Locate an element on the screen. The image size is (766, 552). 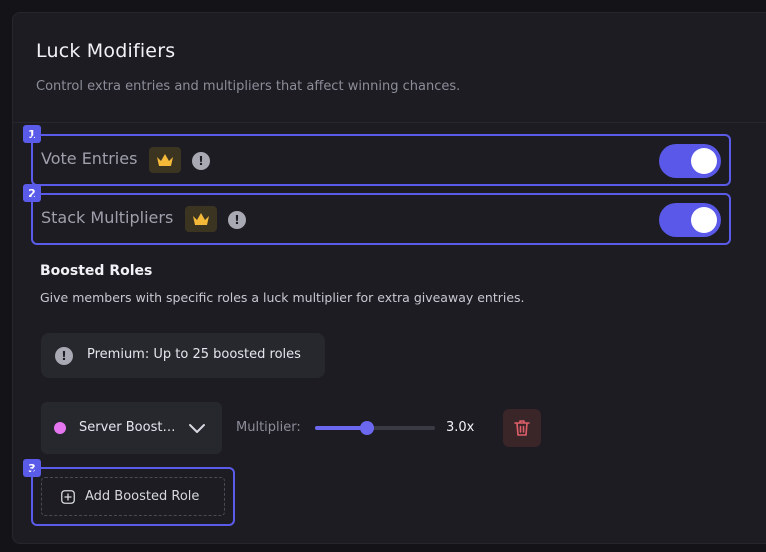
setting-label: Stack Multipliers is located at coordinates (107, 217).